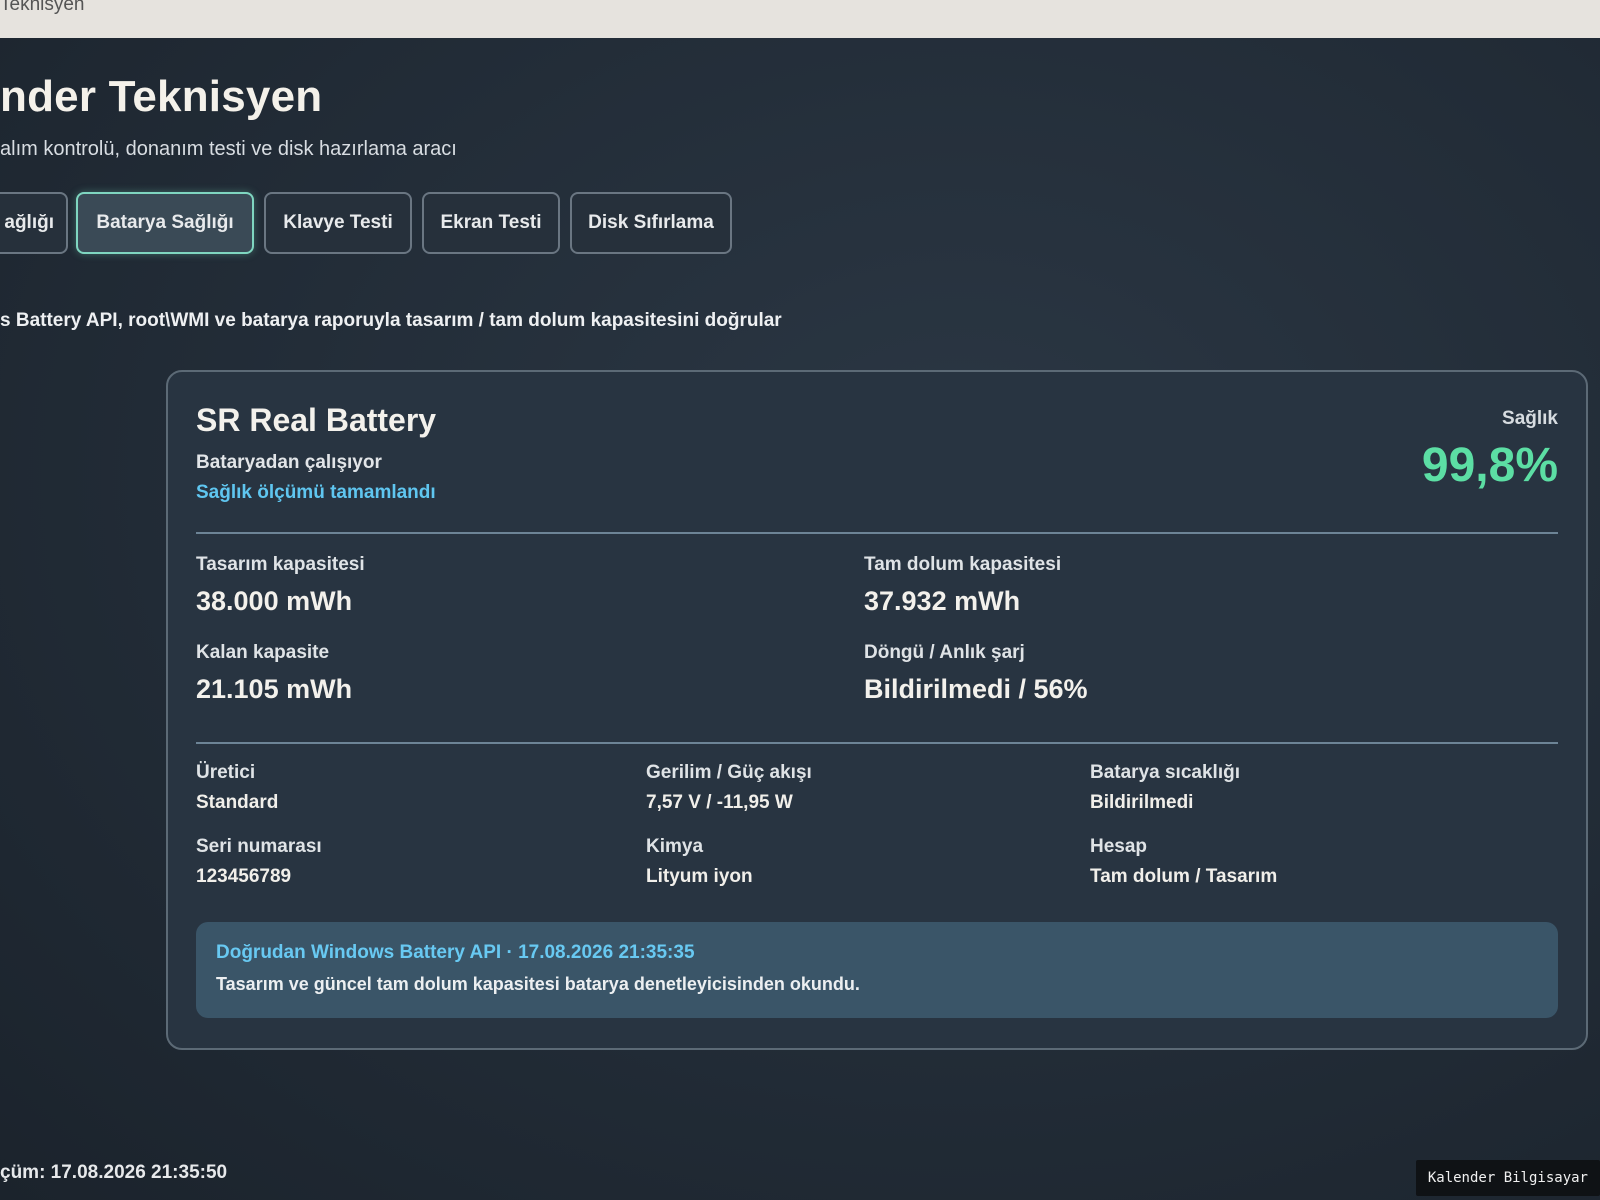 Image resolution: width=1600 pixels, height=1200 pixels. What do you see at coordinates (161, 96) in the screenshot?
I see `app-title: nder Teknisyen` at bounding box center [161, 96].